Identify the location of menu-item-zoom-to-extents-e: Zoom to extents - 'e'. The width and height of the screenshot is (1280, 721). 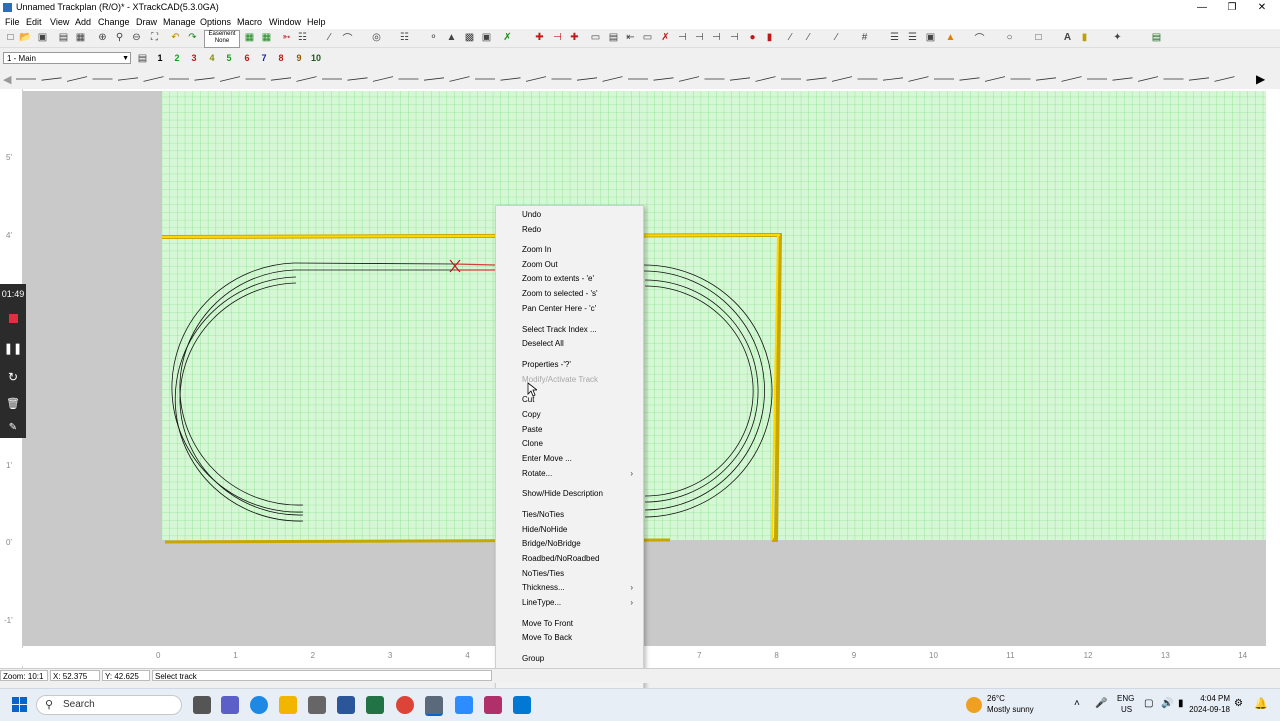
(558, 278).